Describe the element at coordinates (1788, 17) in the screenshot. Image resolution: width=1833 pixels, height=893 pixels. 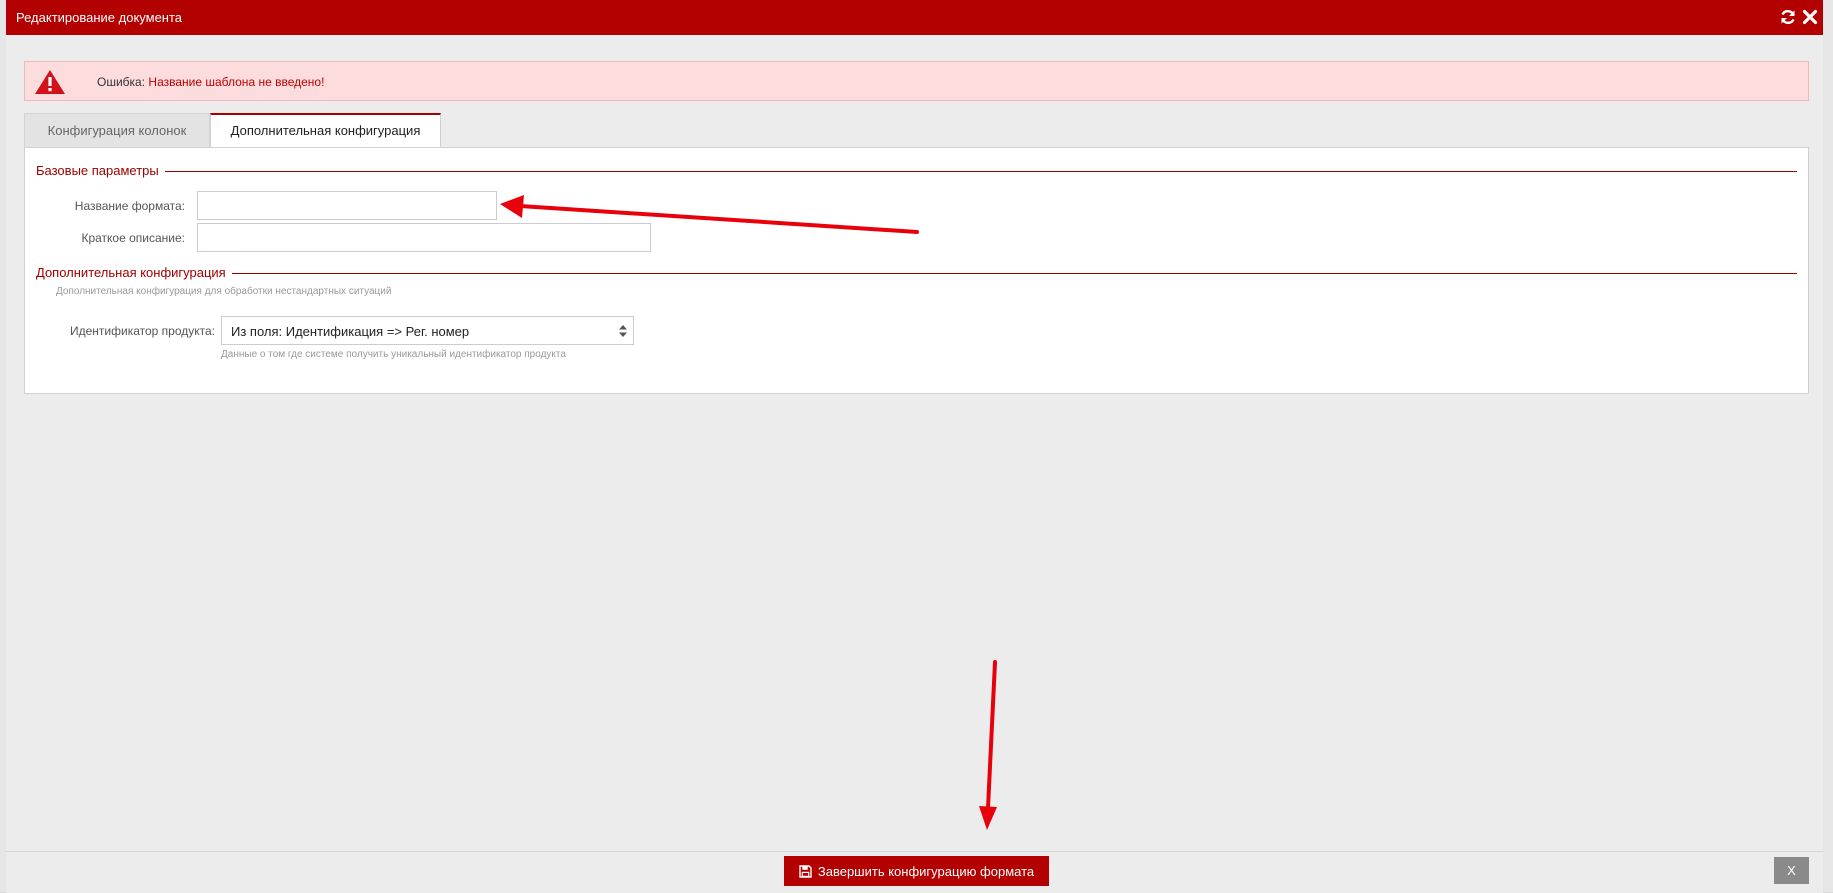
I see `refresh-icon` at that location.